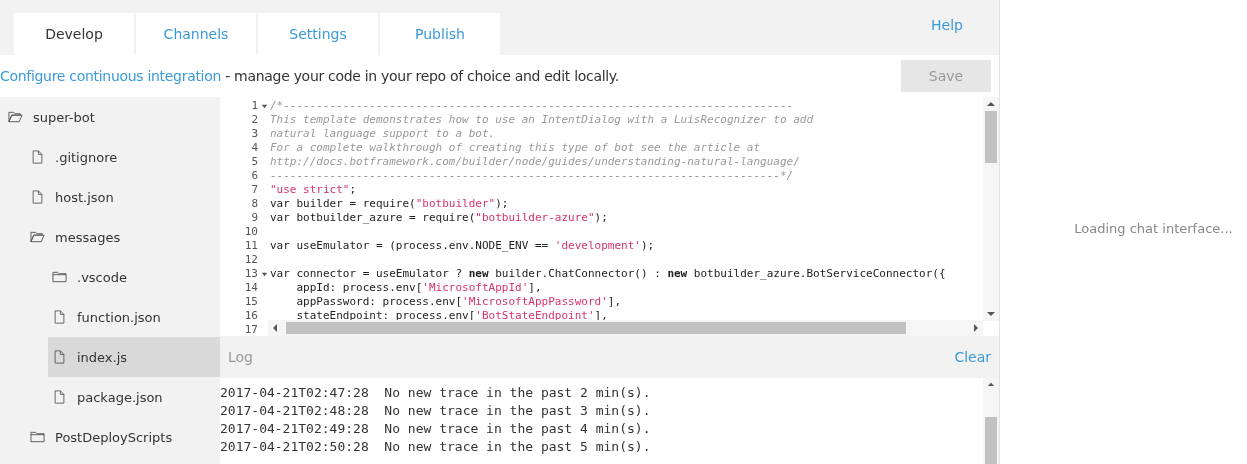 The image size is (1247, 464). I want to click on code-line: appPassword: process.env['MicrosoftAppPassword'],, so click(458, 302).